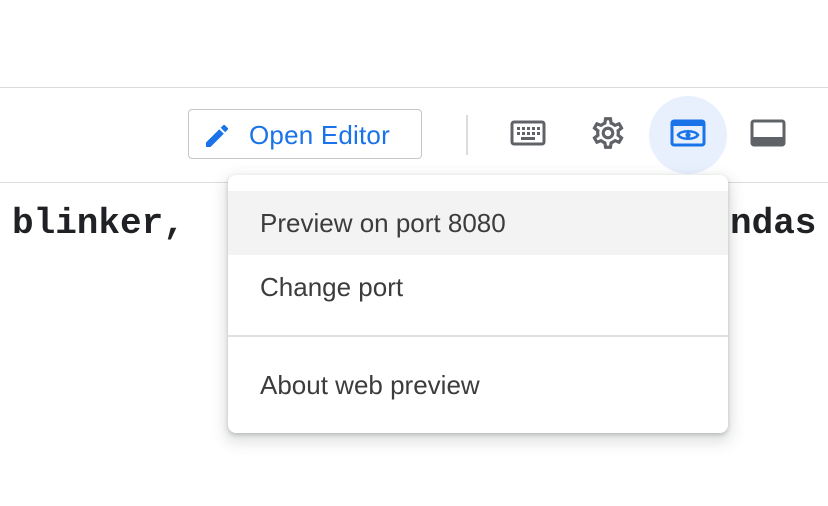 This screenshot has width=828, height=506. What do you see at coordinates (383, 223) in the screenshot?
I see `menu-item-label: Preview on port 8080` at bounding box center [383, 223].